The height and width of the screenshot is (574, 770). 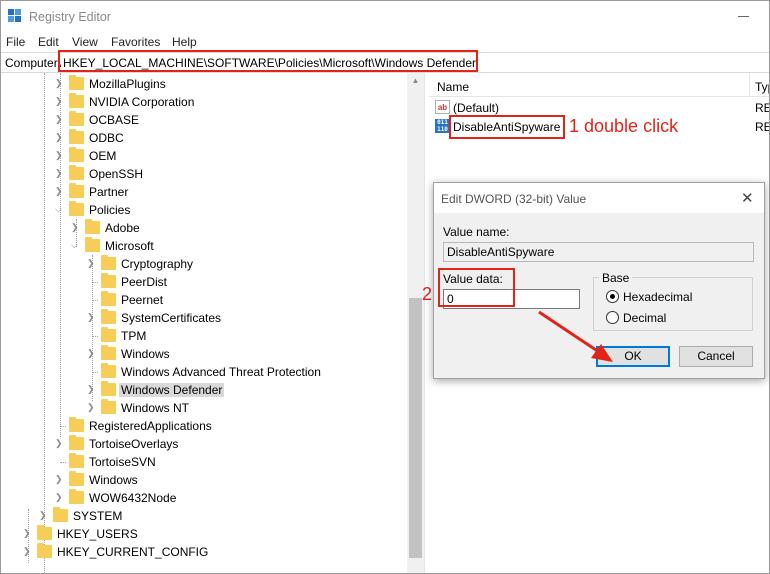 What do you see at coordinates (203, 102) in the screenshot?
I see `tree-item: ❯ NVIDIA Corporation` at bounding box center [203, 102].